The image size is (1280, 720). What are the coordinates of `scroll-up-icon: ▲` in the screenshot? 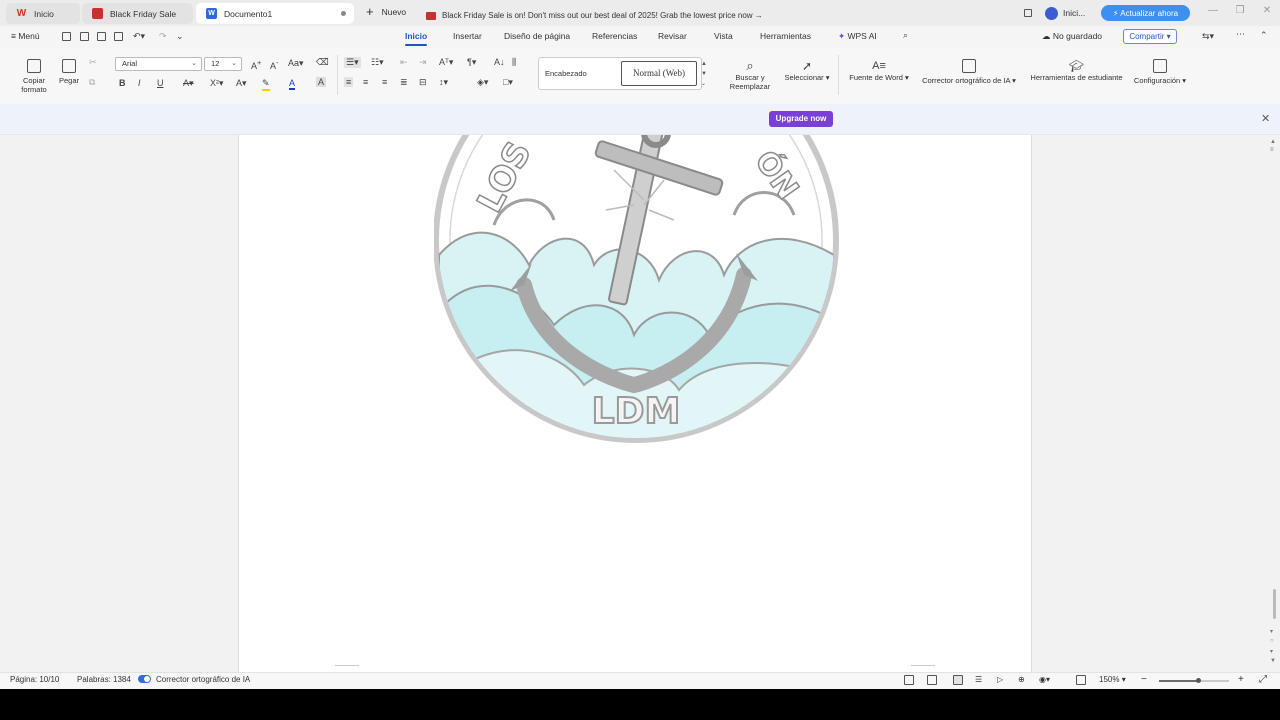 It's located at (1273, 142).